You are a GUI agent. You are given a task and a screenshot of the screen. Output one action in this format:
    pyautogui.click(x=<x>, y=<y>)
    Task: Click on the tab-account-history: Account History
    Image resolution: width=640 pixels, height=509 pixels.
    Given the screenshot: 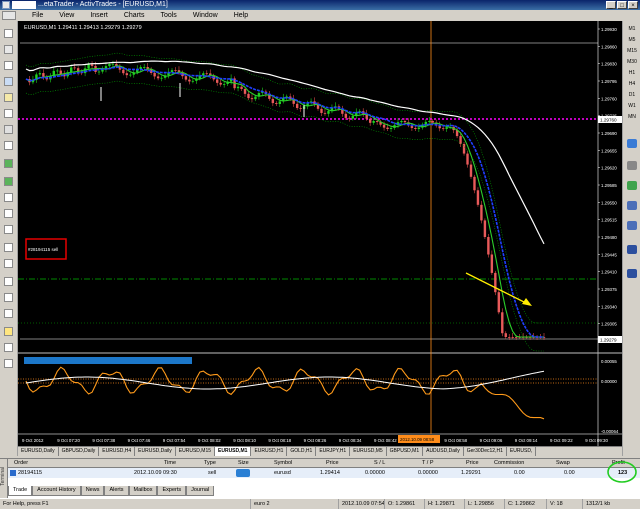 What is the action you would take?
    pyautogui.click(x=56, y=491)
    